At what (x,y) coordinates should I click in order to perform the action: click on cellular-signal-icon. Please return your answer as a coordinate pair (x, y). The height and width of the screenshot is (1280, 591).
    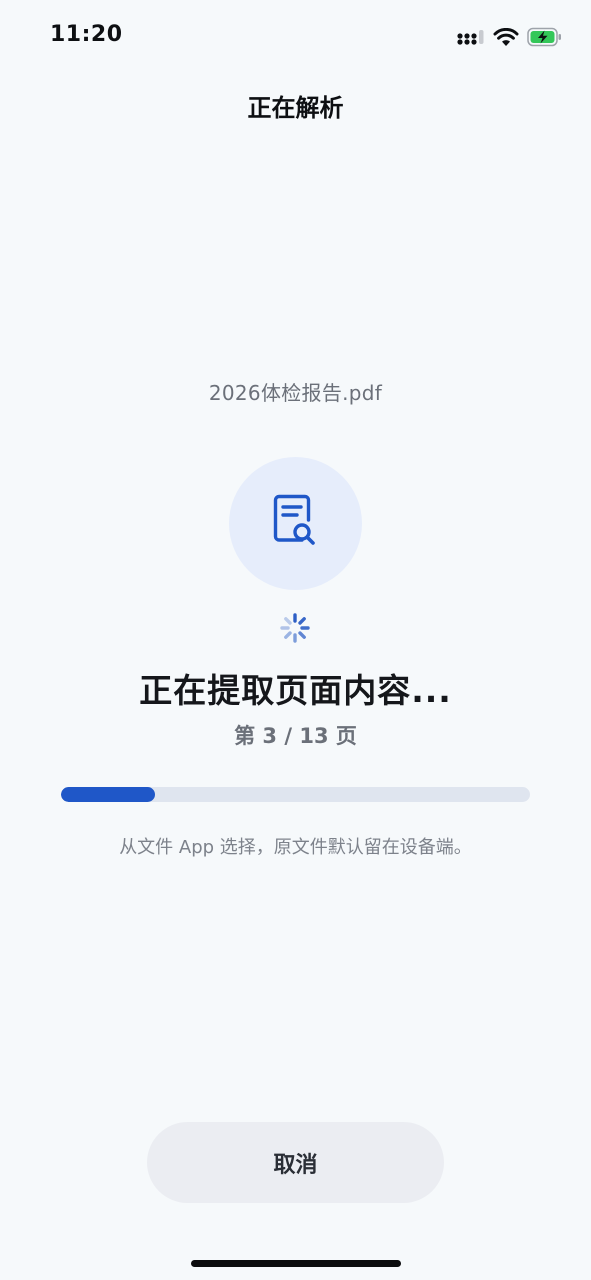
    Looking at the image, I should click on (471, 37).